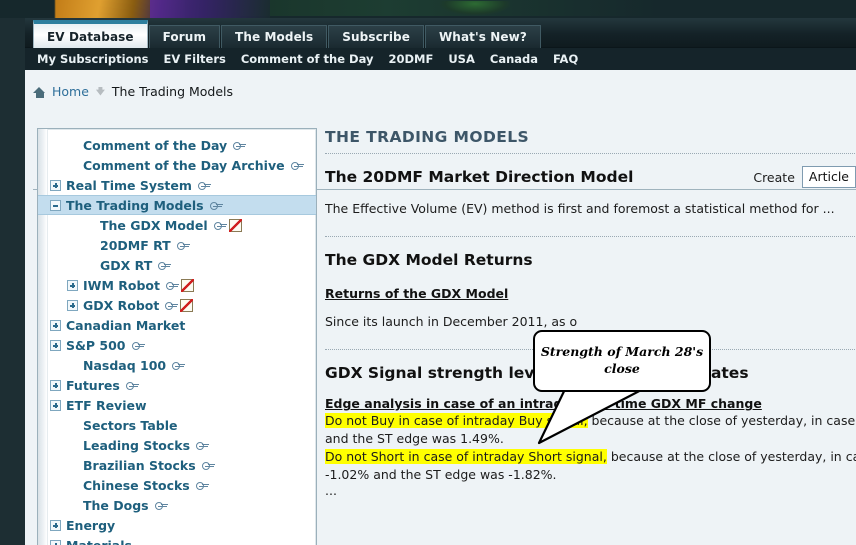 The width and height of the screenshot is (856, 545). I want to click on sidebar-item-the-trading-models: The Trading Models, so click(177, 205).